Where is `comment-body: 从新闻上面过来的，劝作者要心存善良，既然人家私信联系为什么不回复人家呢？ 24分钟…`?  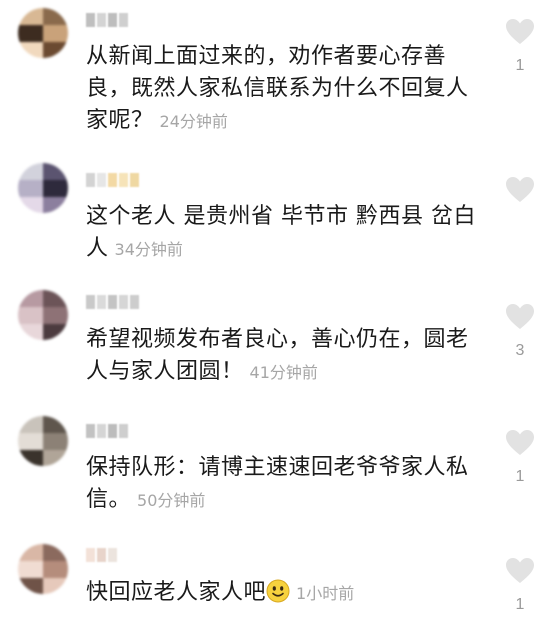 comment-body: 从新闻上面过来的，劝作者要心存善良，既然人家私信联系为什么不回复人家呢？ 24分钟… is located at coordinates (286, 89).